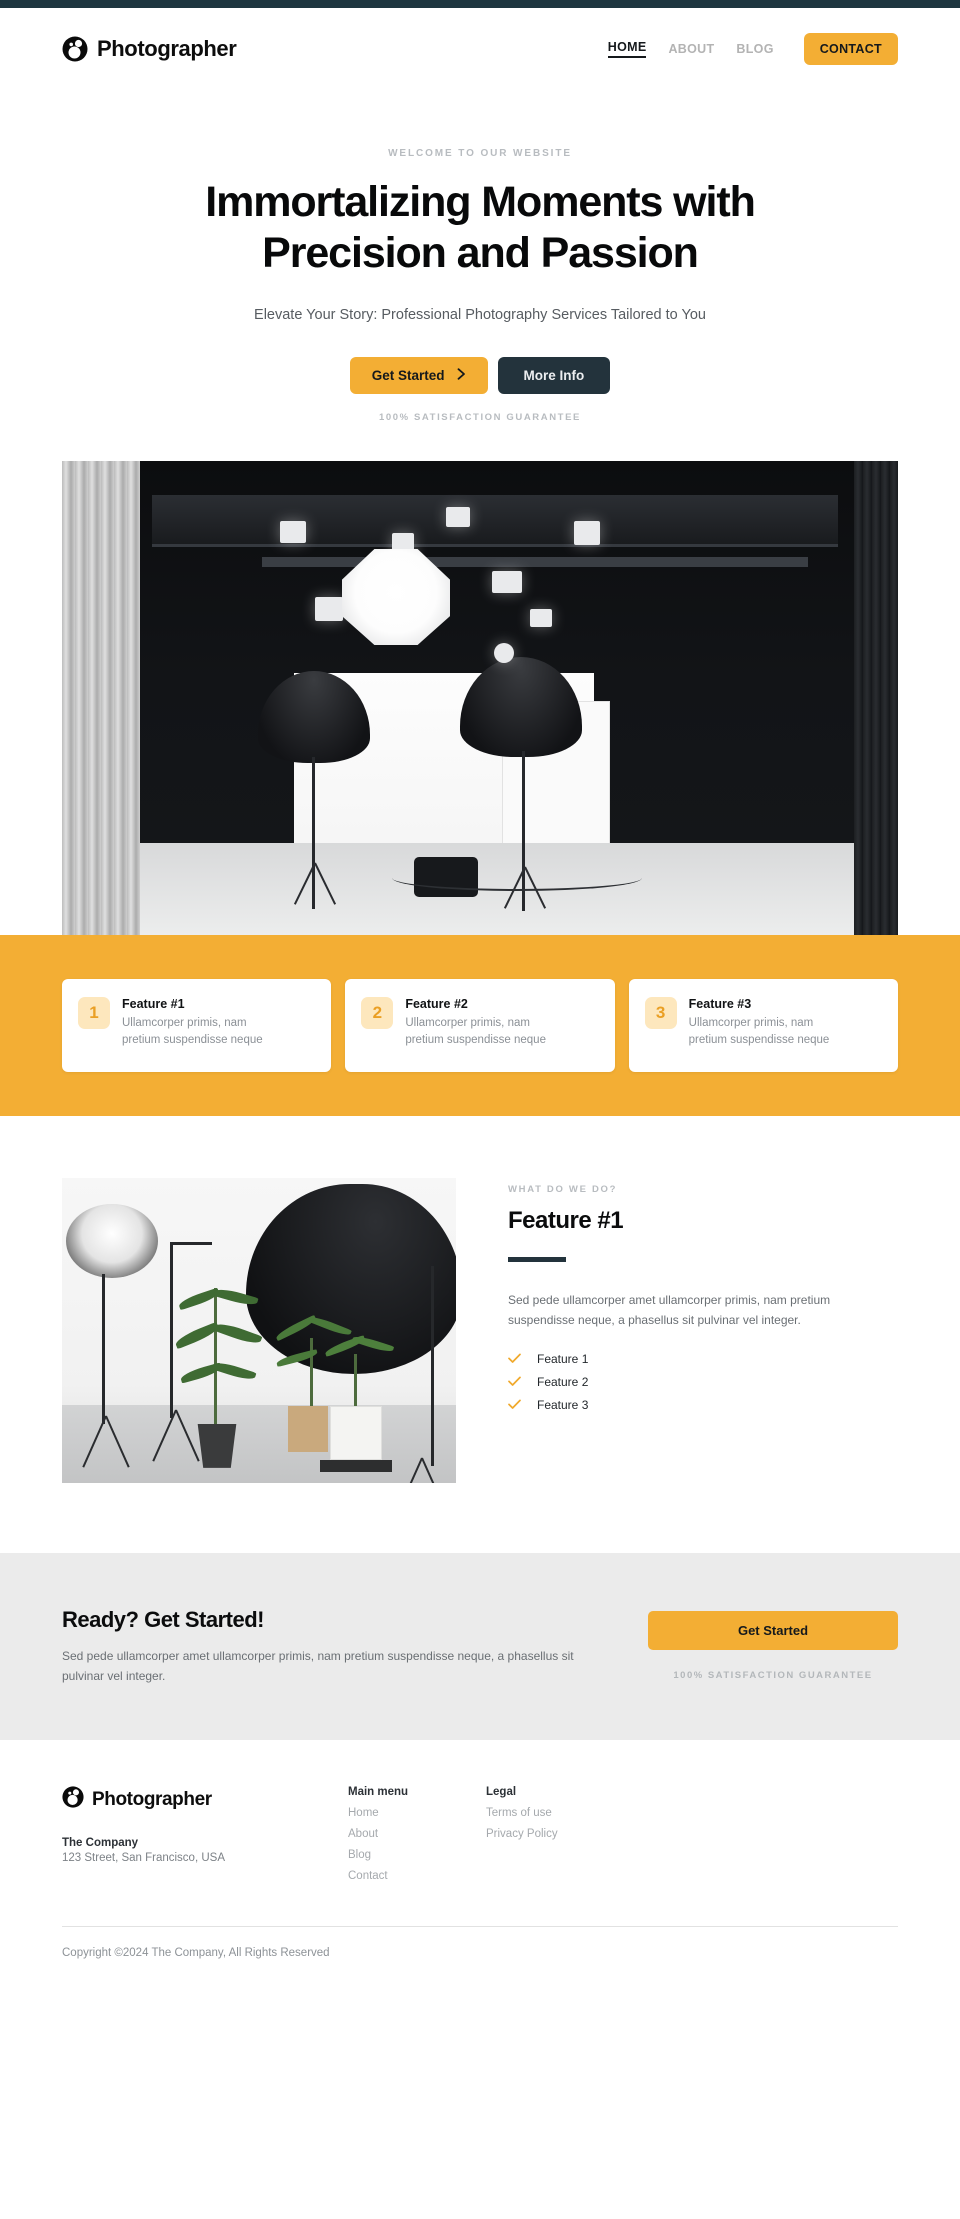 The width and height of the screenshot is (960, 2219). I want to click on checklist-item: Feature 1, so click(693, 1359).